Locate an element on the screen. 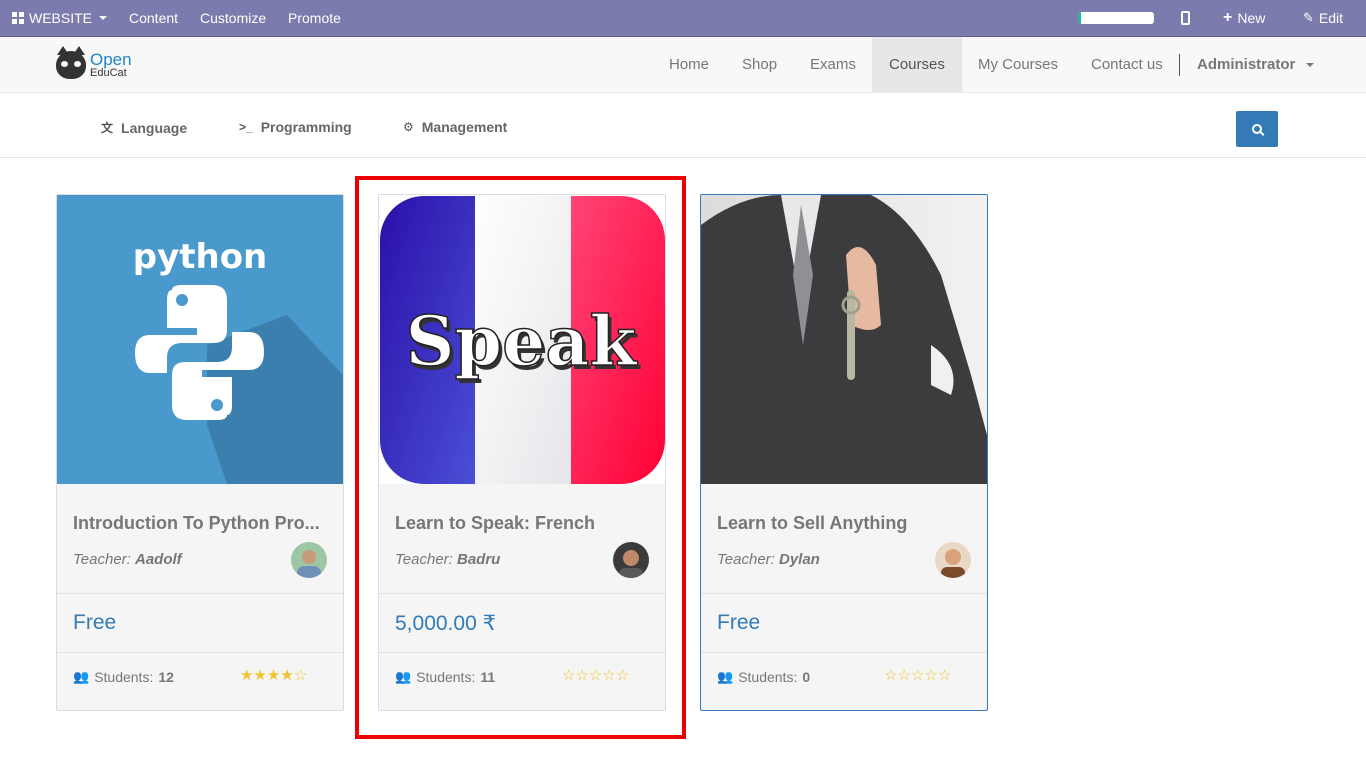 This screenshot has height=768, width=1366. edit-button-label: Edit is located at coordinates (1331, 18).